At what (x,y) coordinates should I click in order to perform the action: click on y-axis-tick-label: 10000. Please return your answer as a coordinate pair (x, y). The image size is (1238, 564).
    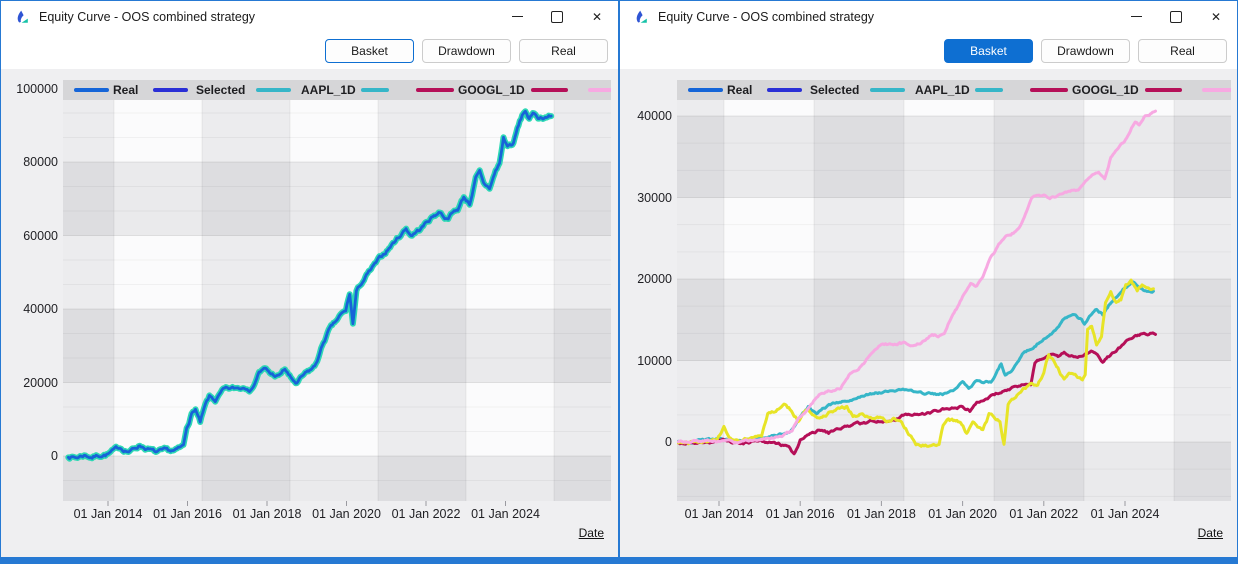
    Looking at the image, I should click on (654, 360).